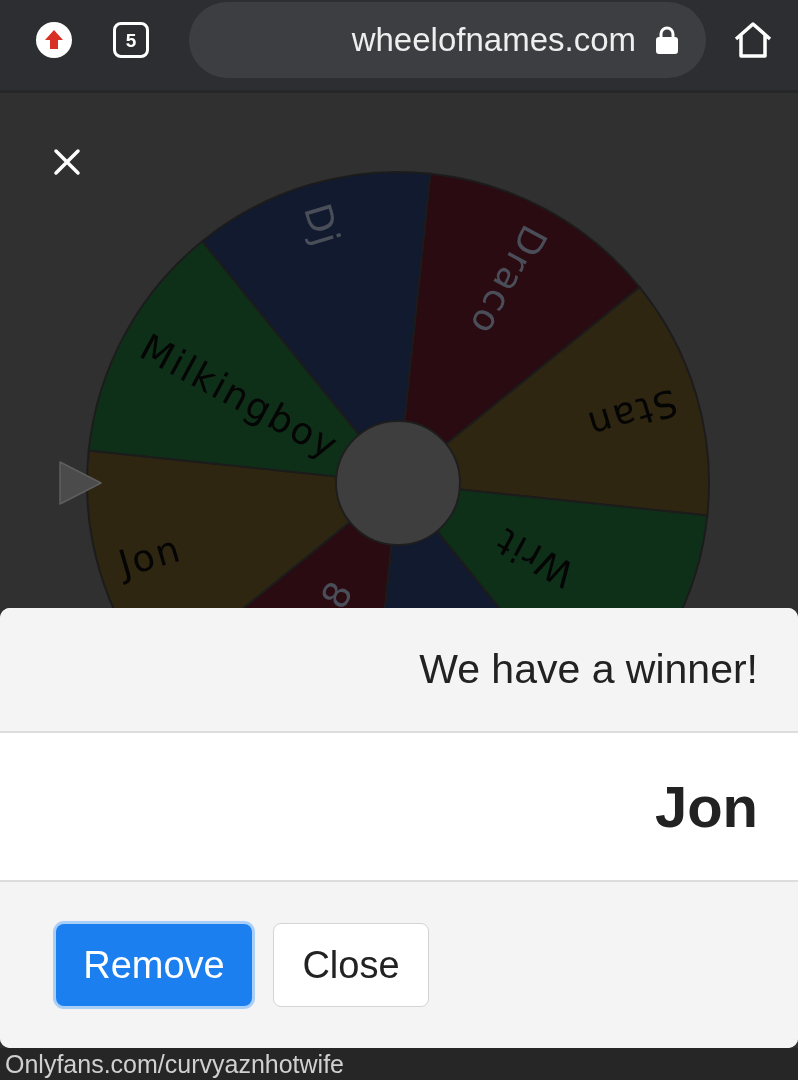 The image size is (798, 1080). I want to click on winner-name: Jon, so click(706, 807).